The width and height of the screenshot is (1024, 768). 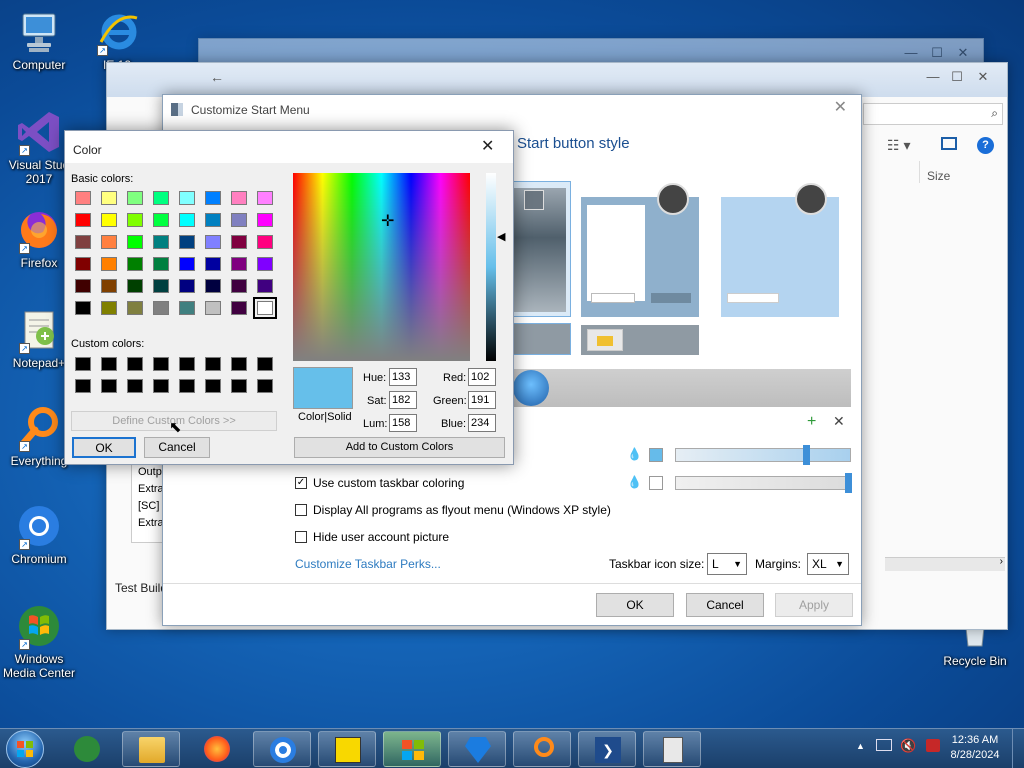 What do you see at coordinates (763, 483) in the screenshot?
I see `intensity-slider` at bounding box center [763, 483].